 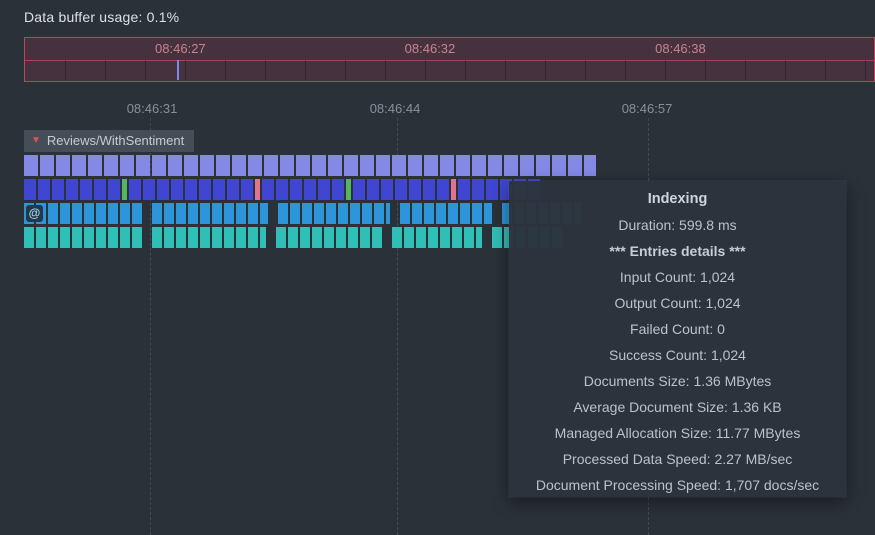 I want to click on timeline-brush: 08:46:27 08:46:32 08:46:38, so click(x=449, y=59).